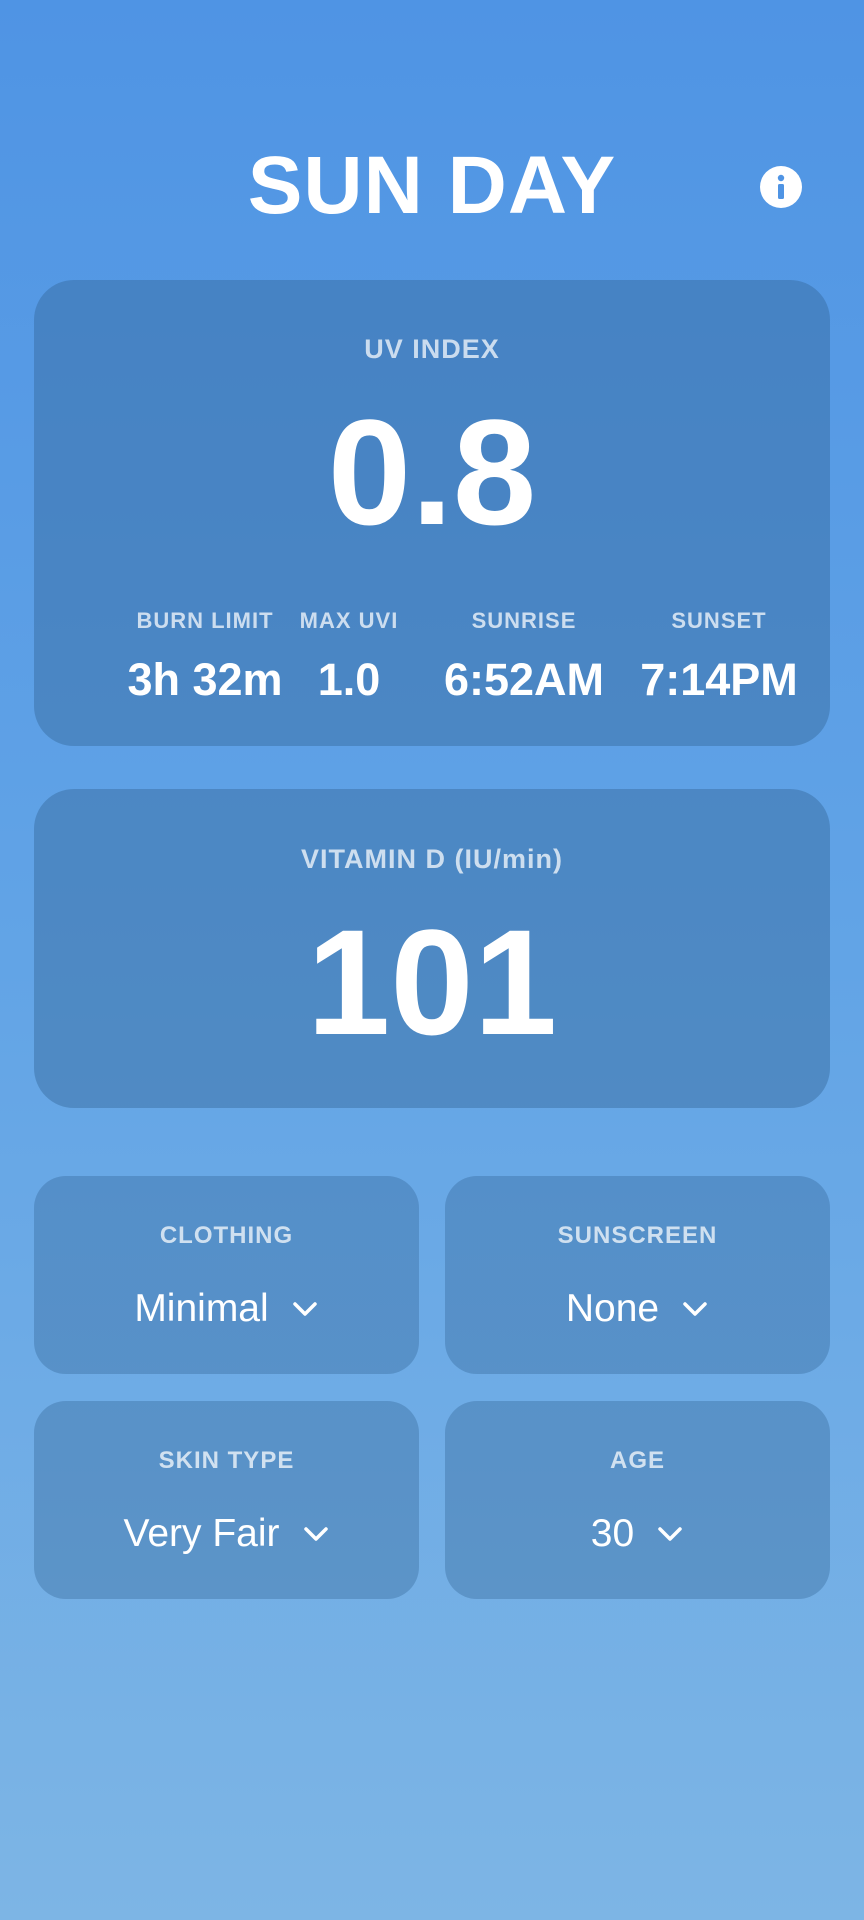  I want to click on uv-index-label: UV INDEX, so click(432, 349).